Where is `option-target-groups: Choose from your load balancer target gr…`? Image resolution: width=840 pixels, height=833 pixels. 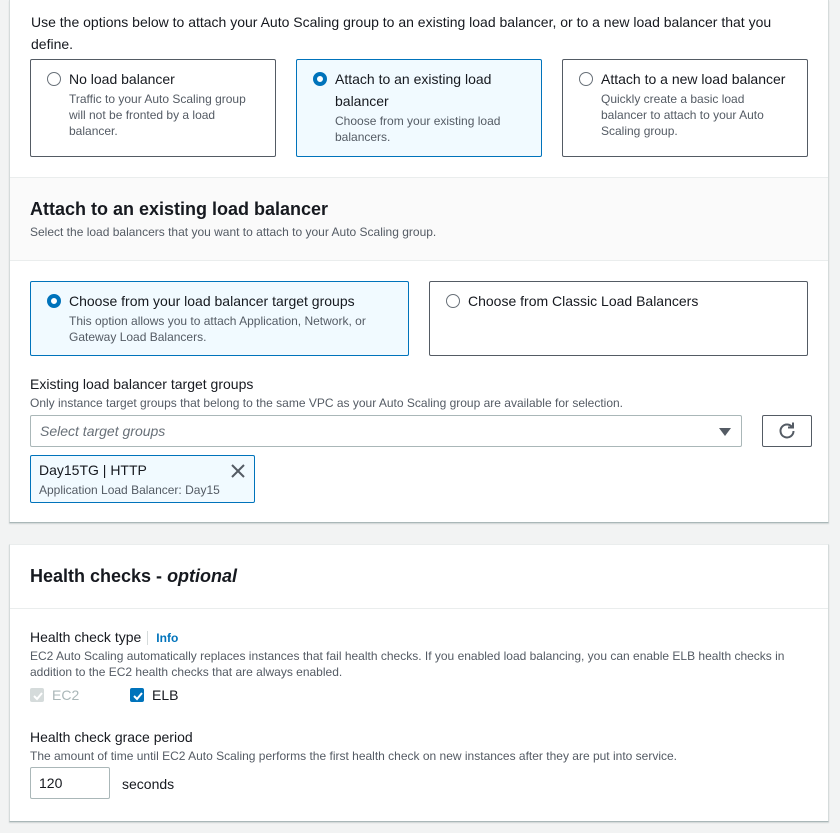
option-target-groups: Choose from your load balancer target gr… is located at coordinates (219, 318).